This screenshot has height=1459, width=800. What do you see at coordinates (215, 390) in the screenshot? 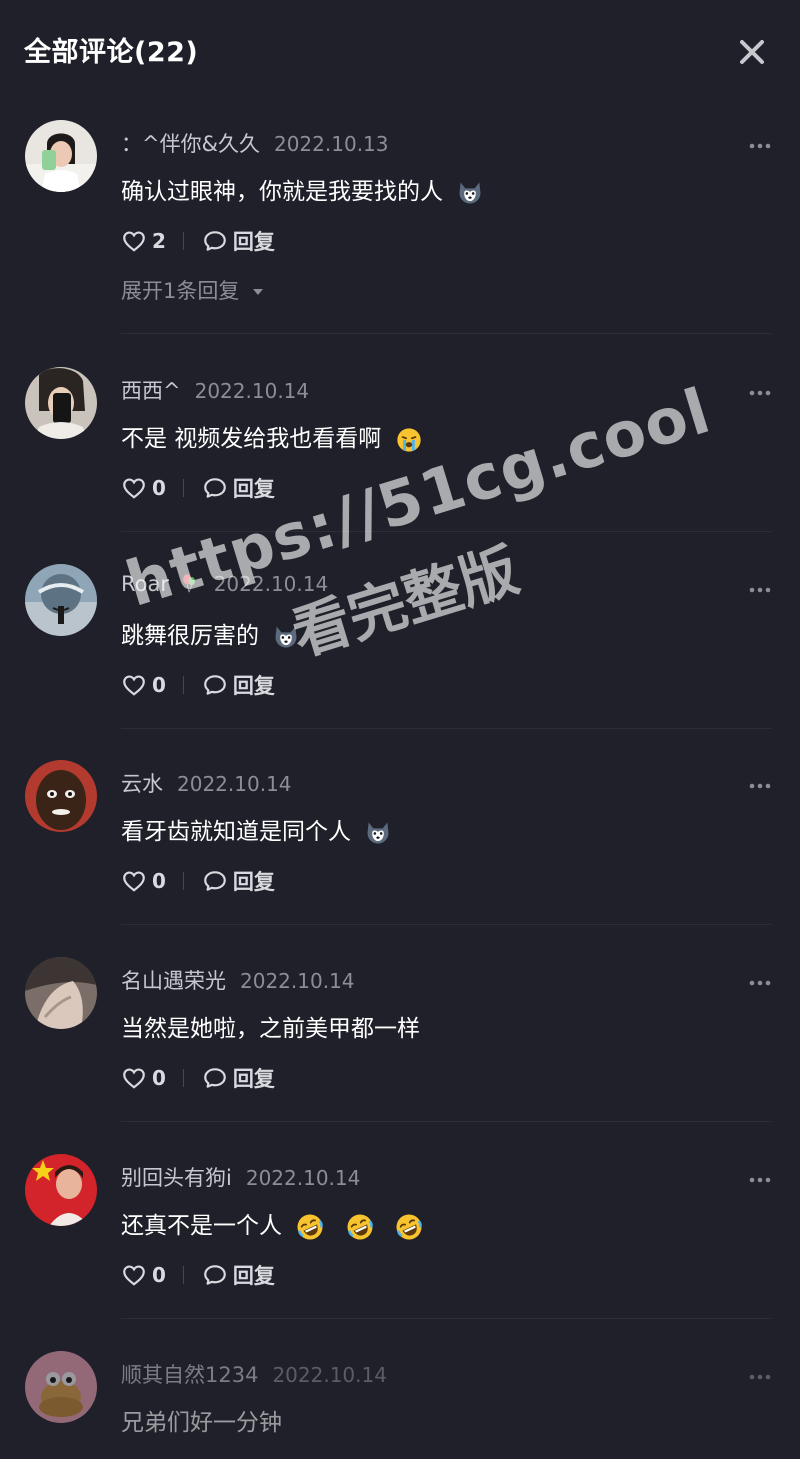
I see `comment-meta: 西西^ 2022.10.14` at bounding box center [215, 390].